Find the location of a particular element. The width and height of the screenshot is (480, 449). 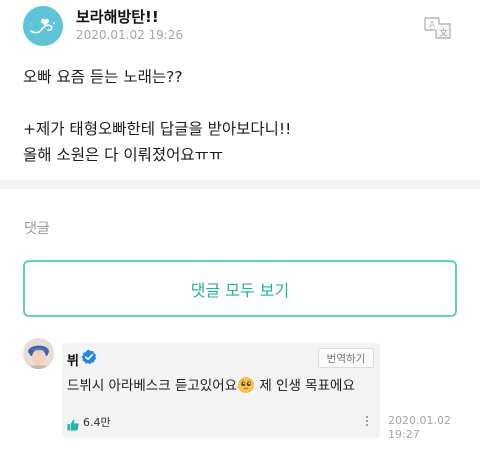

more-options-icon is located at coordinates (367, 421).